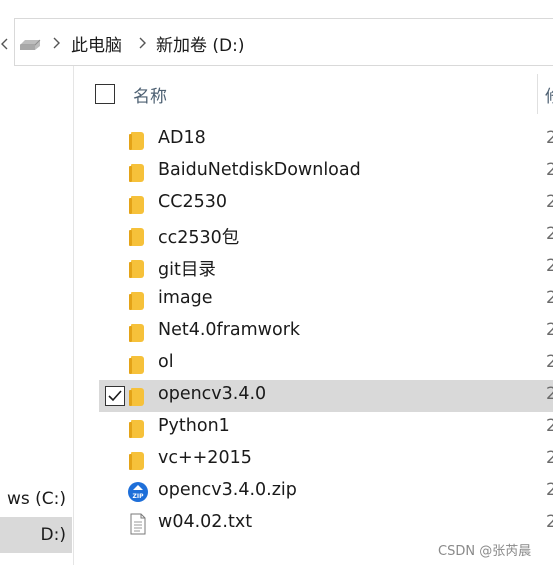  What do you see at coordinates (259, 170) in the screenshot?
I see `file-name: BaiduNetdiskDownload` at bounding box center [259, 170].